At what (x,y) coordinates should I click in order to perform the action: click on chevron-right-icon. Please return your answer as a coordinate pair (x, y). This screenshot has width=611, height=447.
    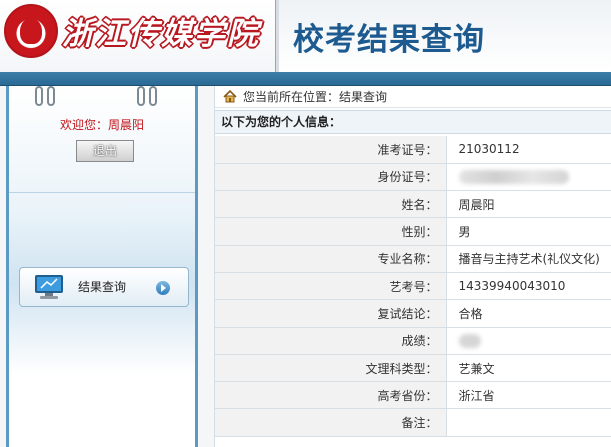
    Looking at the image, I should click on (163, 288).